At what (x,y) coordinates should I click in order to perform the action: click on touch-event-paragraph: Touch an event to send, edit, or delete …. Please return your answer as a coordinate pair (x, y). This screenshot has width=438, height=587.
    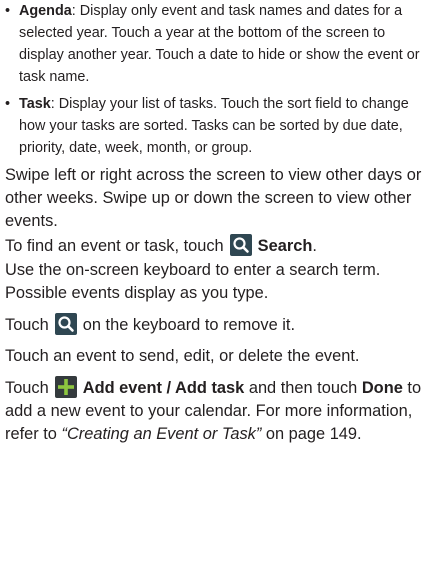
    Looking at the image, I should click on (182, 356).